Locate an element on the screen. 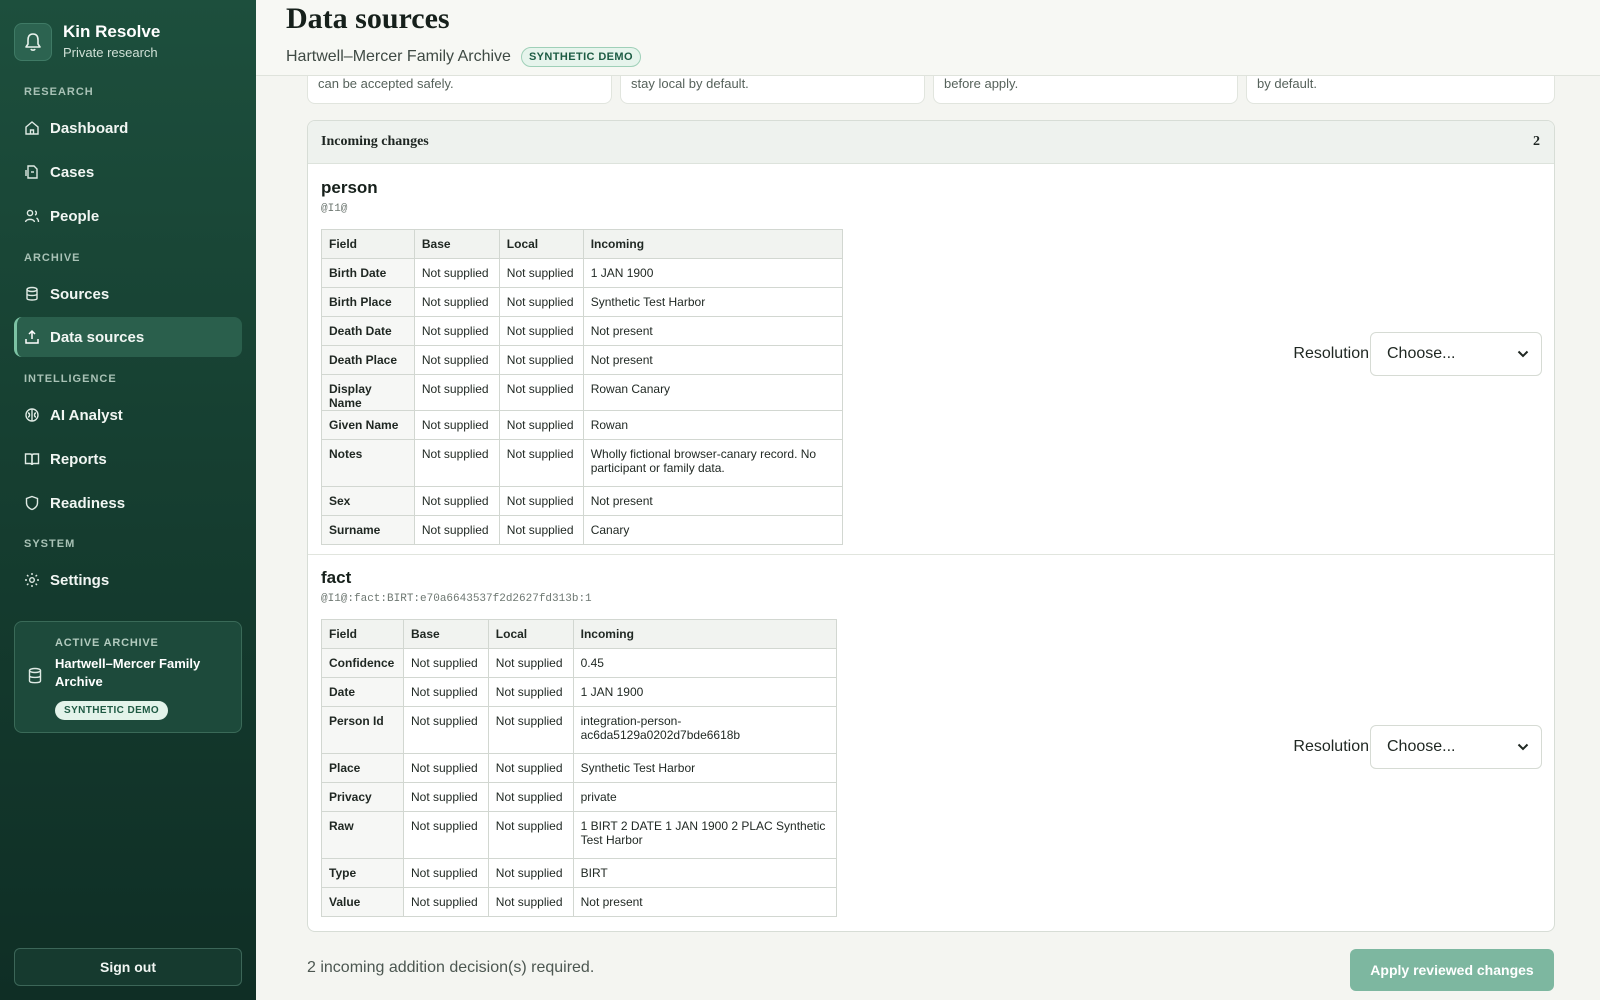 Image resolution: width=1600 pixels, height=1000 pixels. incoming-cell: private is located at coordinates (705, 797).